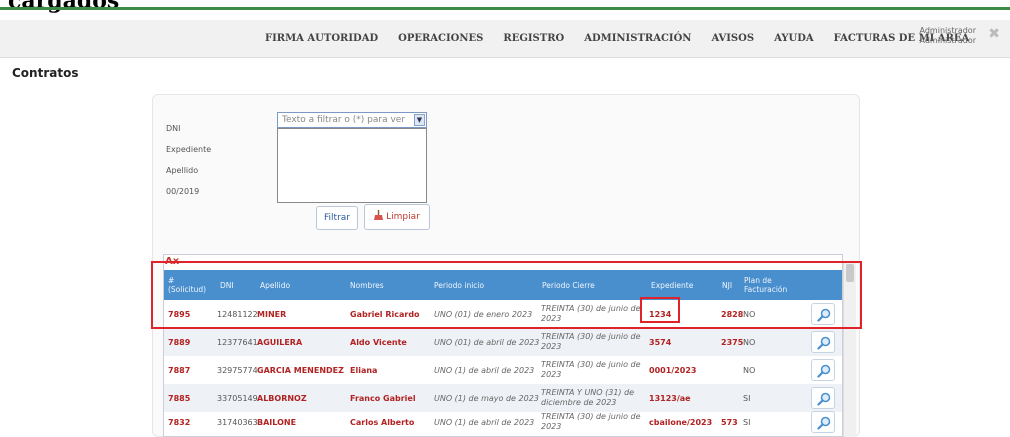  What do you see at coordinates (173, 128) in the screenshot?
I see `filter-label-dni: DNI` at bounding box center [173, 128].